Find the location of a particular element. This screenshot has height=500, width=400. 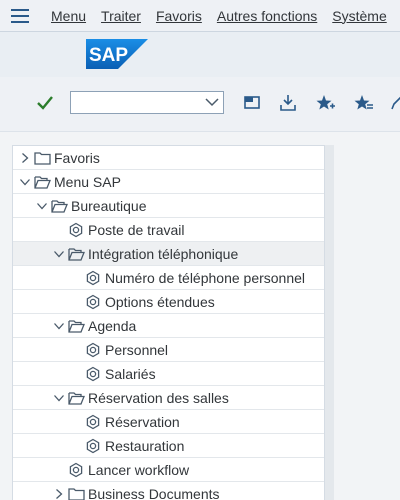

toolbar is located at coordinates (200, 104).